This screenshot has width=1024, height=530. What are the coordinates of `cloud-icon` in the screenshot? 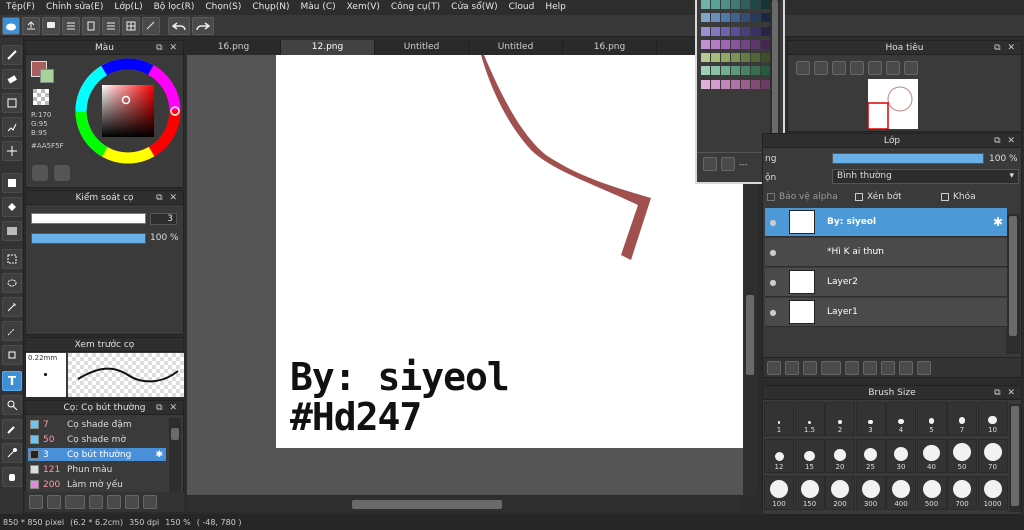 It's located at (11, 25).